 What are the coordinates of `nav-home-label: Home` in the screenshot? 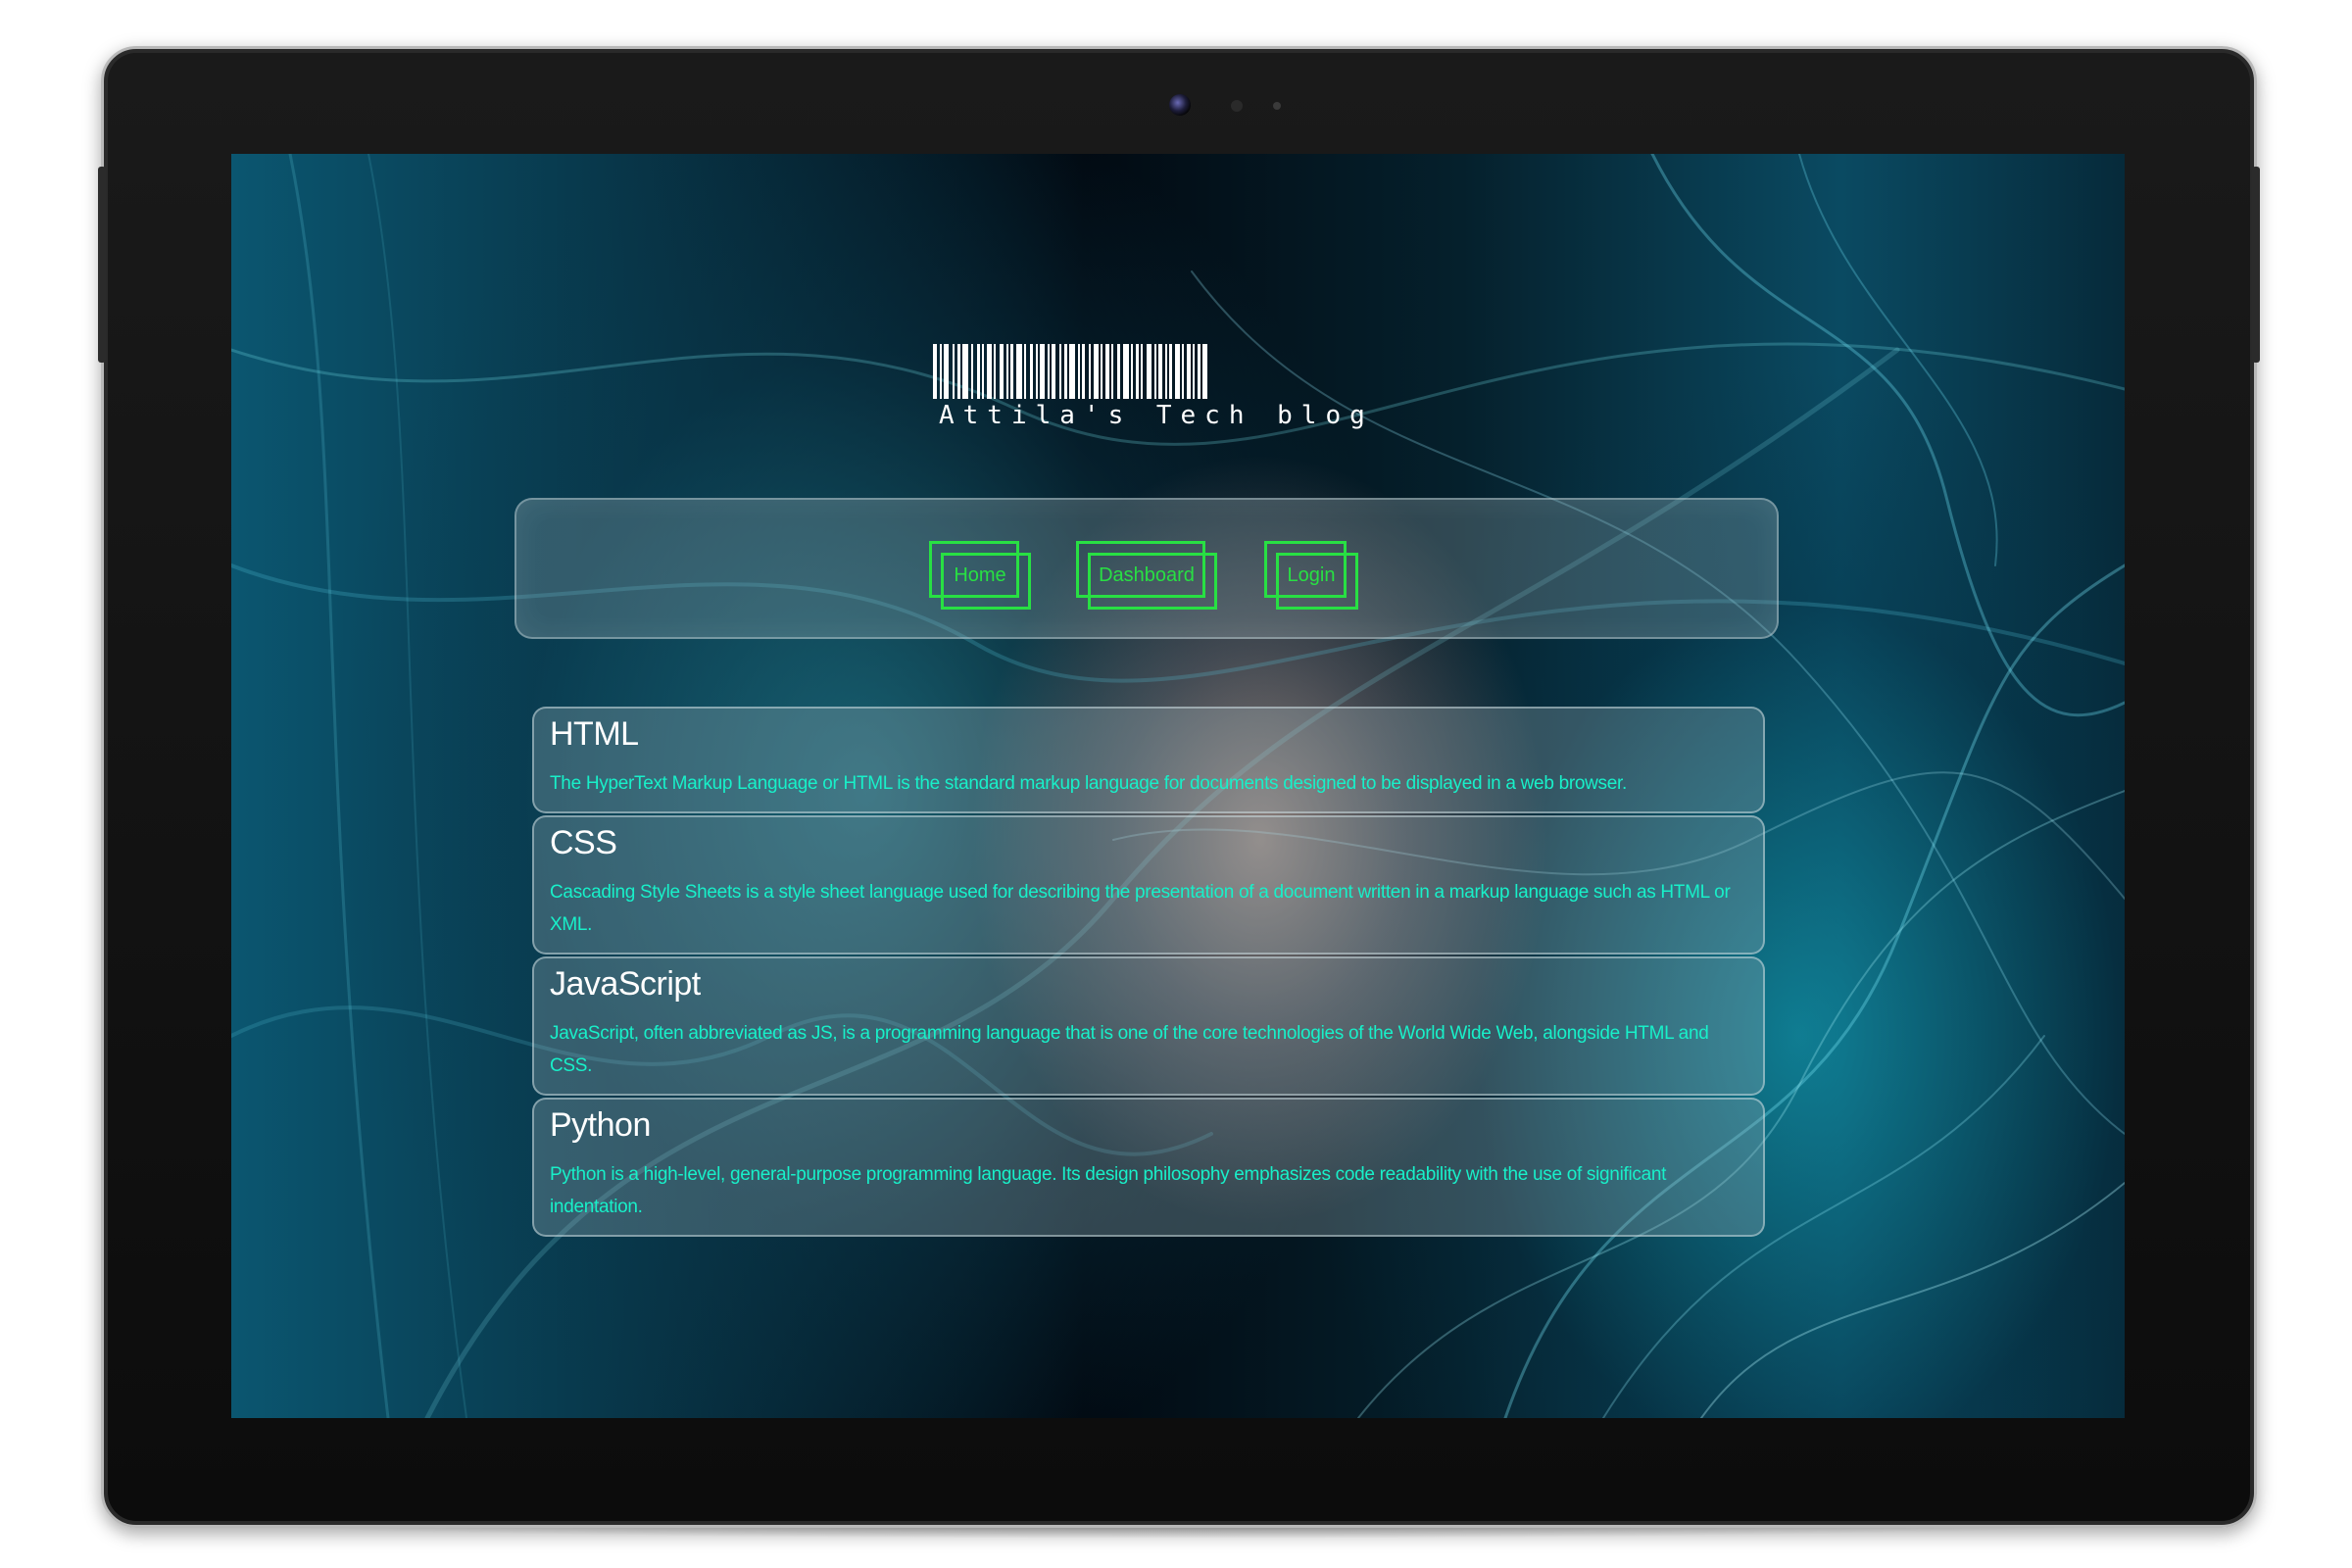 It's located at (980, 575).